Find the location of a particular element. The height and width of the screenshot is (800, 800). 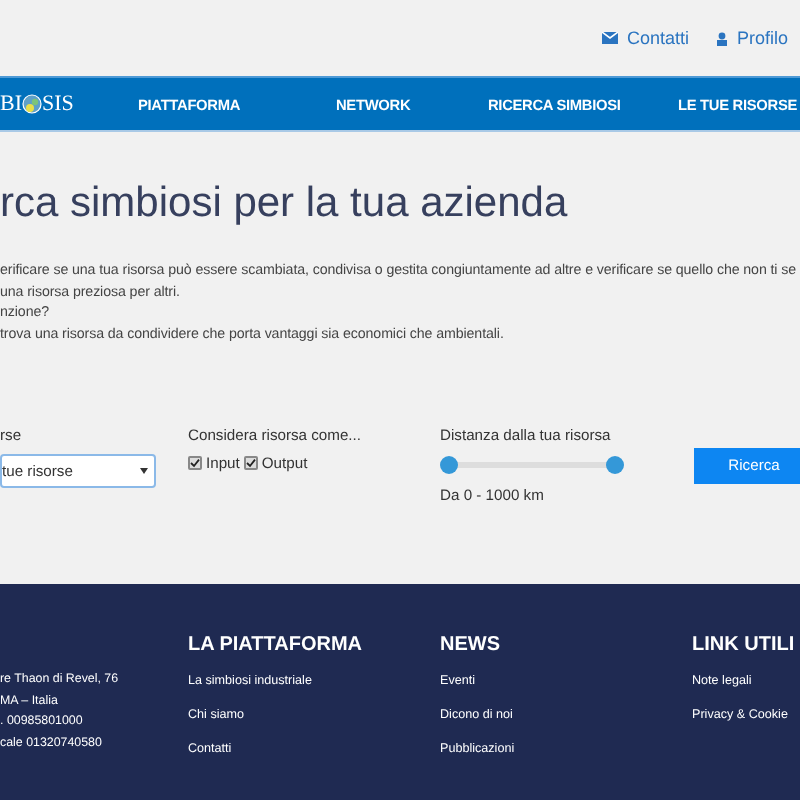

globe-icon is located at coordinates (32, 104).